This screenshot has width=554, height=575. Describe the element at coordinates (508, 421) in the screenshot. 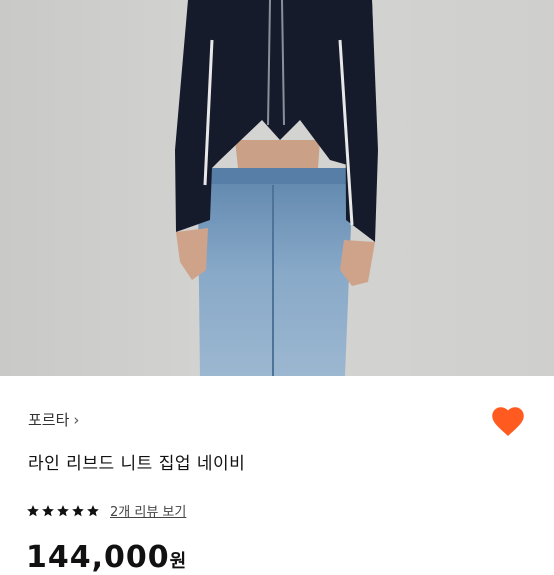

I see `heart-icon` at that location.